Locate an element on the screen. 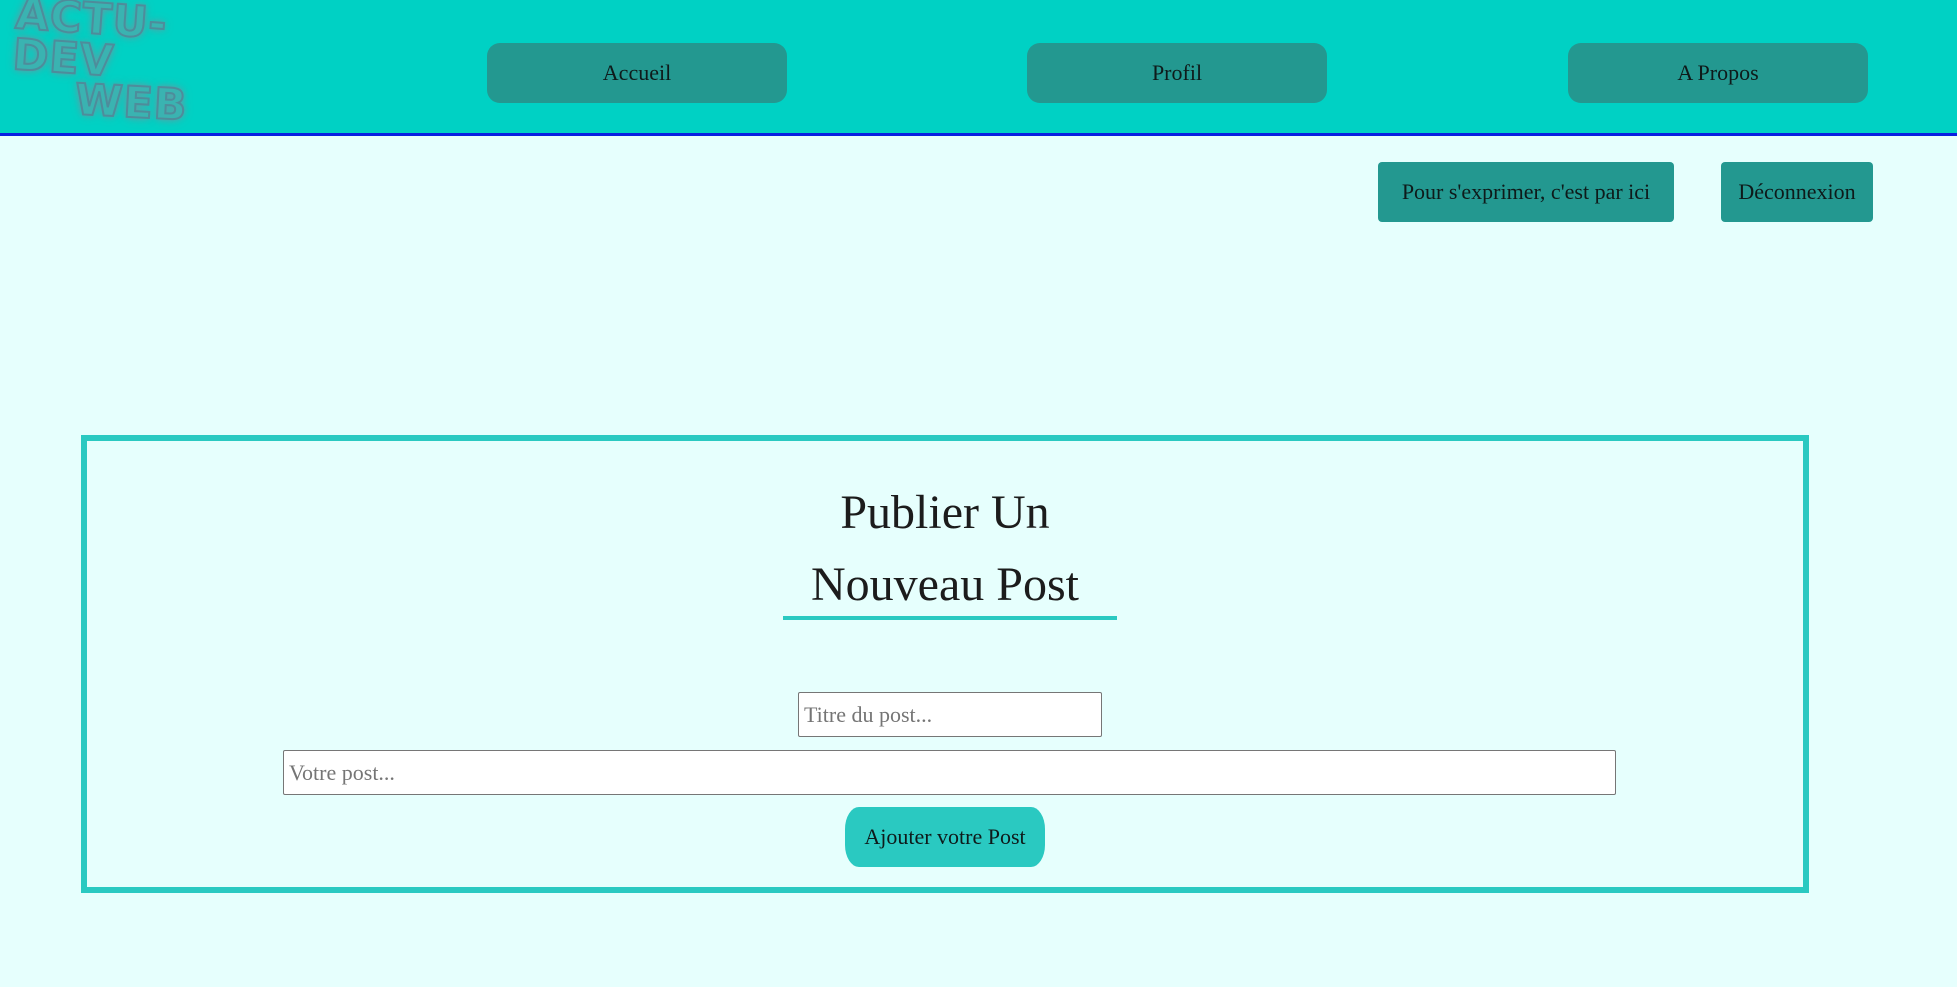 The image size is (1957, 987). site-header: ACTU-DEV WEB Accueil Profil A Propos is located at coordinates (978, 68).